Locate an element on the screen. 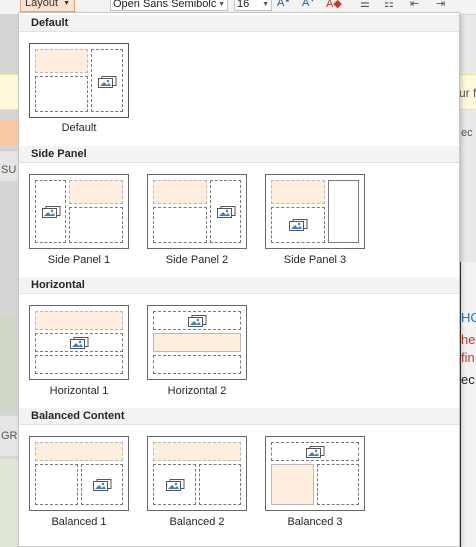 This screenshot has width=476, height=547. layout-label: Side Panel 1 is located at coordinates (79, 260).